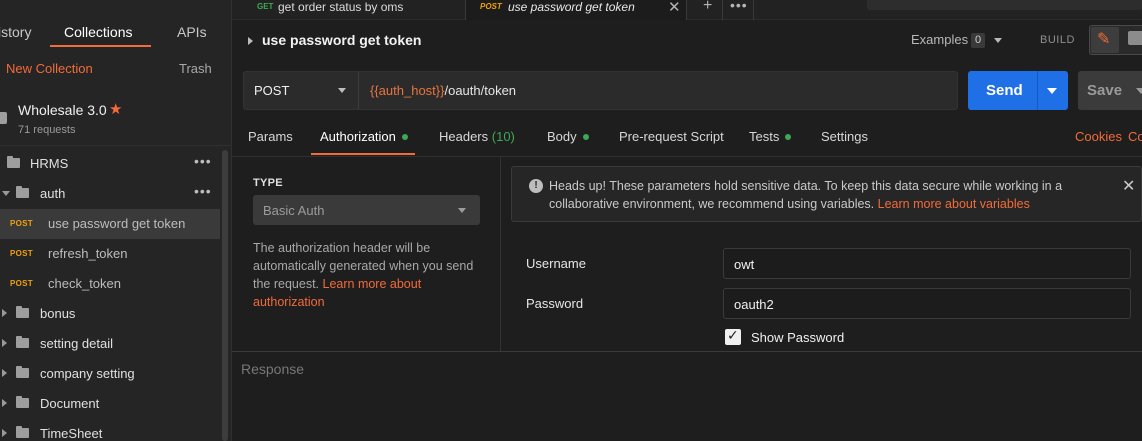 Image resolution: width=1142 pixels, height=441 pixels. Describe the element at coordinates (556, 263) in the screenshot. I see `username-label: Username` at that location.